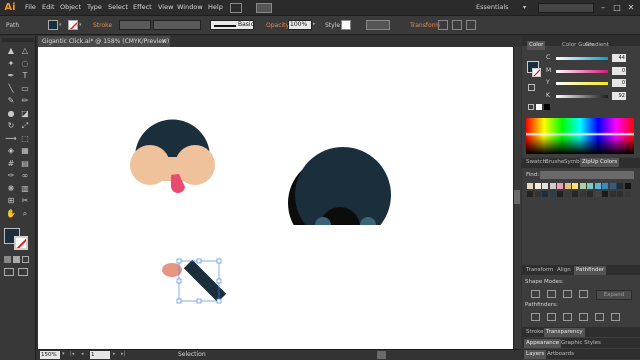 This screenshot has height=360, width=640. What do you see at coordinates (72, 354) in the screenshot?
I see `first-artboard-icon: |◂` at bounding box center [72, 354].